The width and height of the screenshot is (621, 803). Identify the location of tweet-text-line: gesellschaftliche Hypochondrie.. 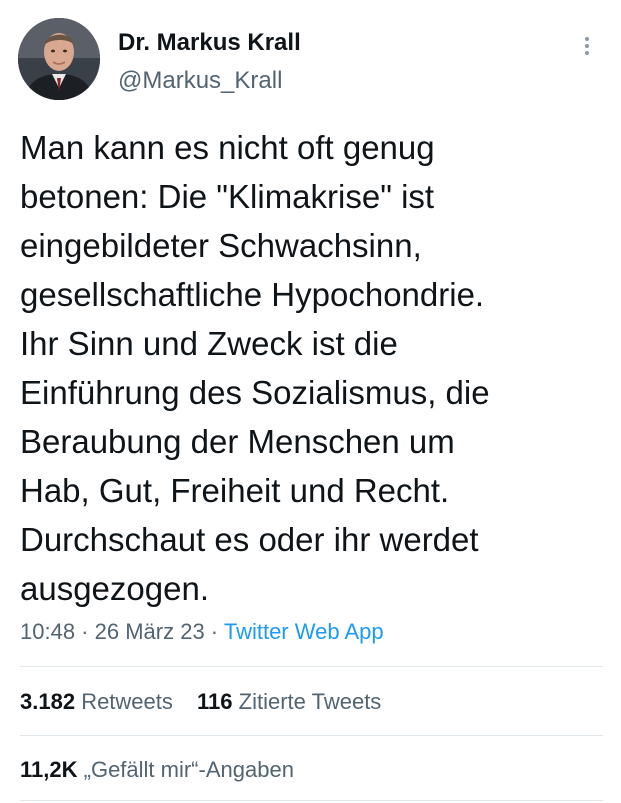
(252, 294).